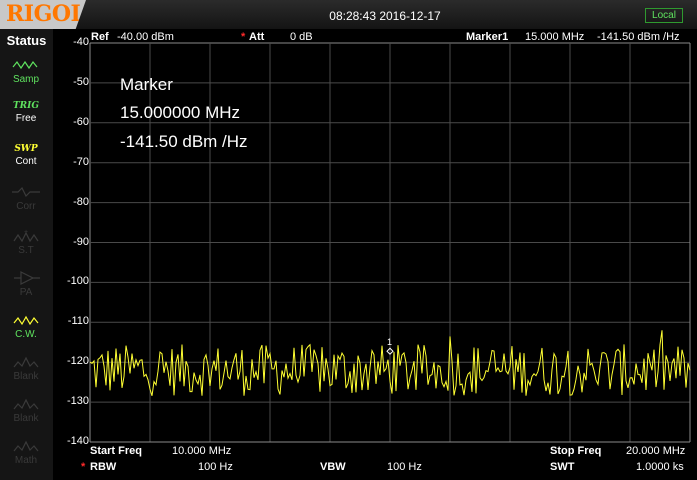  What do you see at coordinates (202, 451) in the screenshot?
I see `start-freq-value: 10.000 MHz` at bounding box center [202, 451].